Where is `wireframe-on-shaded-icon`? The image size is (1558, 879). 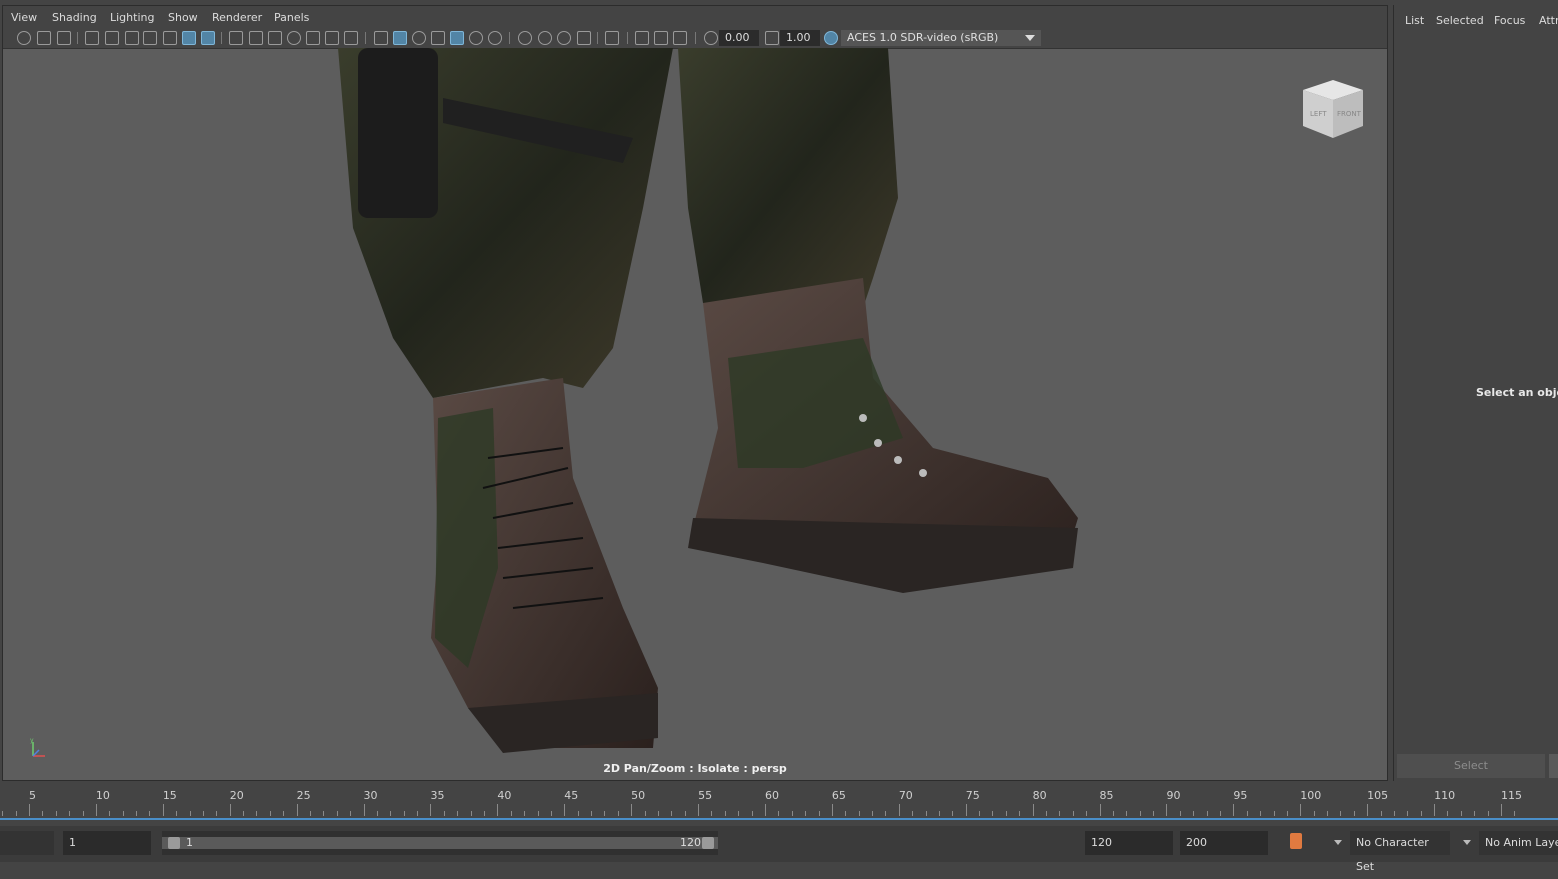
wireframe-on-shaded-icon is located at coordinates (438, 38).